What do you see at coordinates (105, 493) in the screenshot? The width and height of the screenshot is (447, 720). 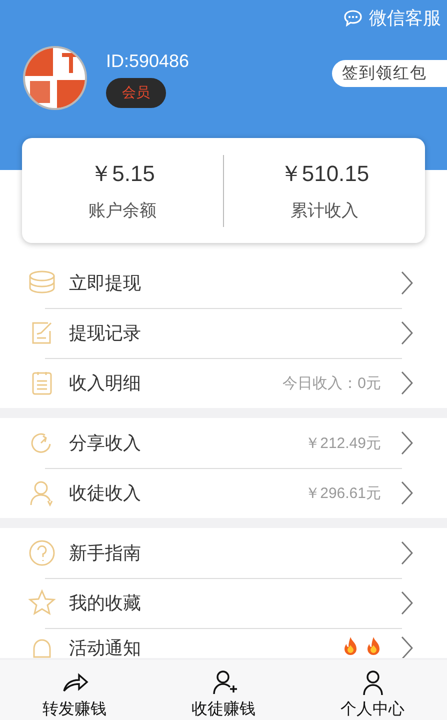 I see `menu-label: 收徒收入` at bounding box center [105, 493].